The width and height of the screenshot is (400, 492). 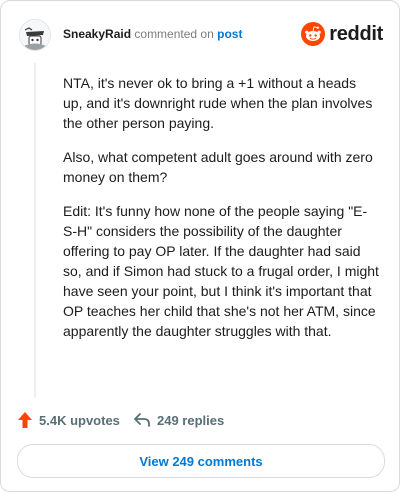 What do you see at coordinates (229, 34) in the screenshot?
I see `post-link: post` at bounding box center [229, 34].